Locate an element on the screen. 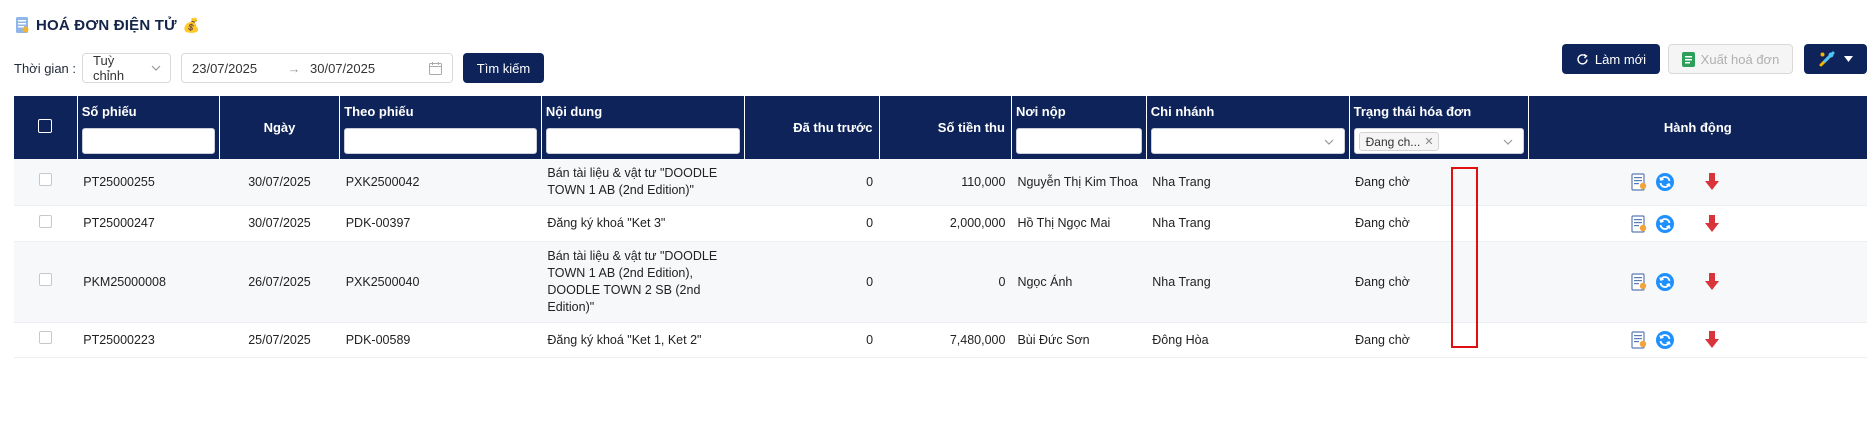  cell-so-tien-thu: 7,480,000 is located at coordinates (945, 340).